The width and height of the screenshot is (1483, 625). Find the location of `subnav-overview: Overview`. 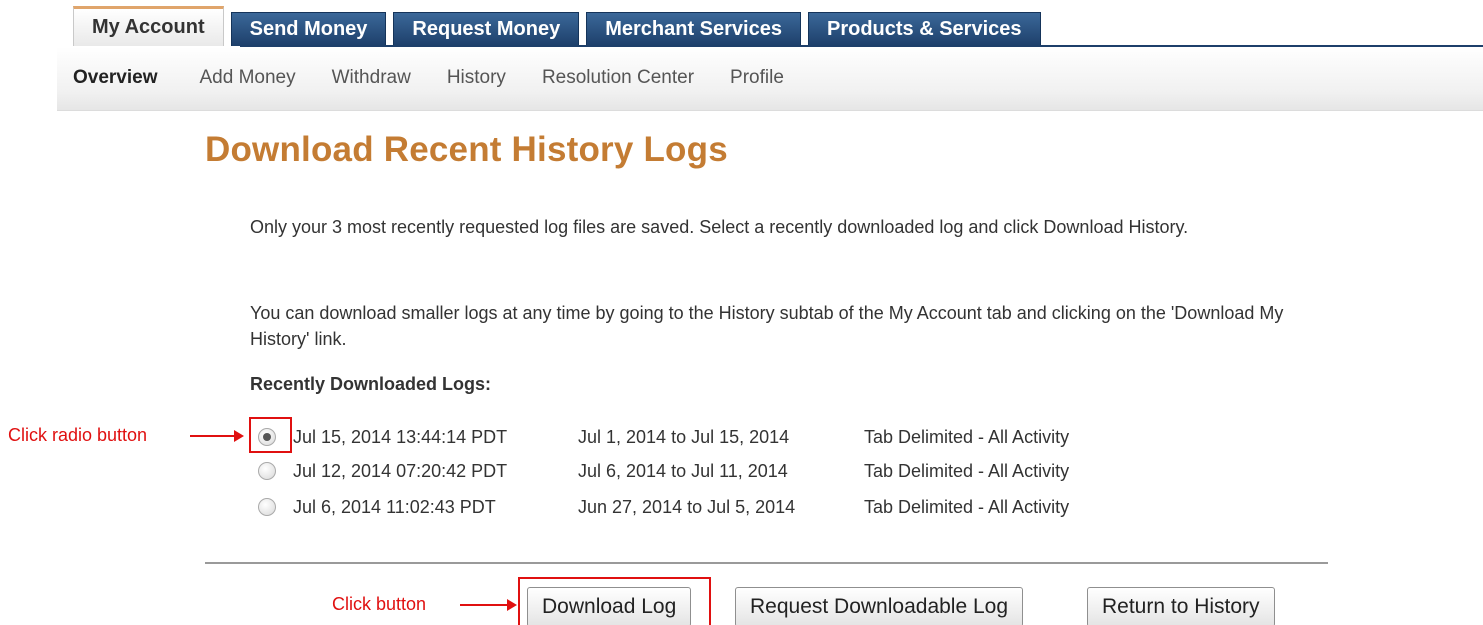

subnav-overview: Overview is located at coordinates (115, 78).